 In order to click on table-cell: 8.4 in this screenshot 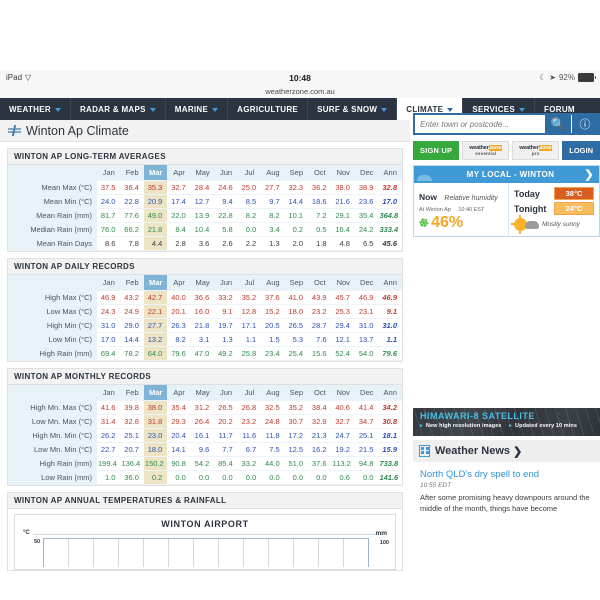, I will do `click(179, 229)`.